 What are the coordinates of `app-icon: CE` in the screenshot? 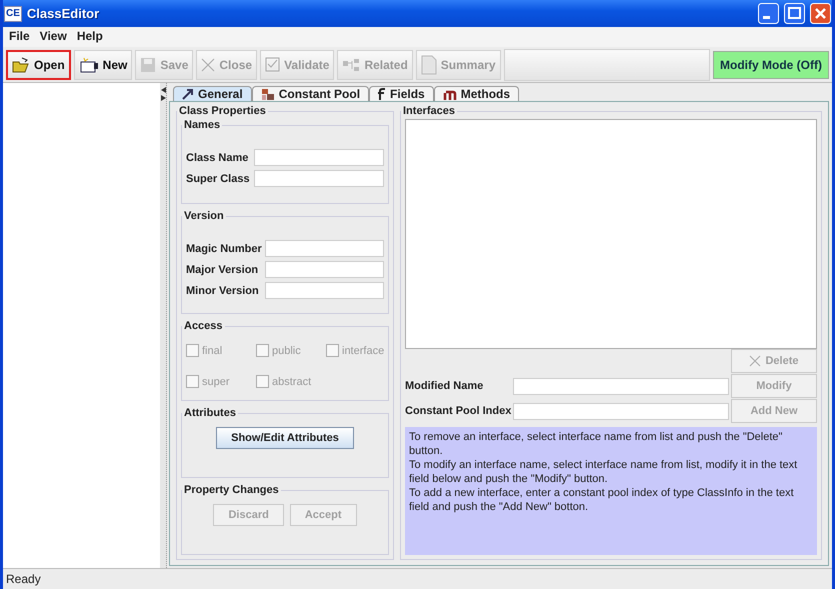 It's located at (13, 14).